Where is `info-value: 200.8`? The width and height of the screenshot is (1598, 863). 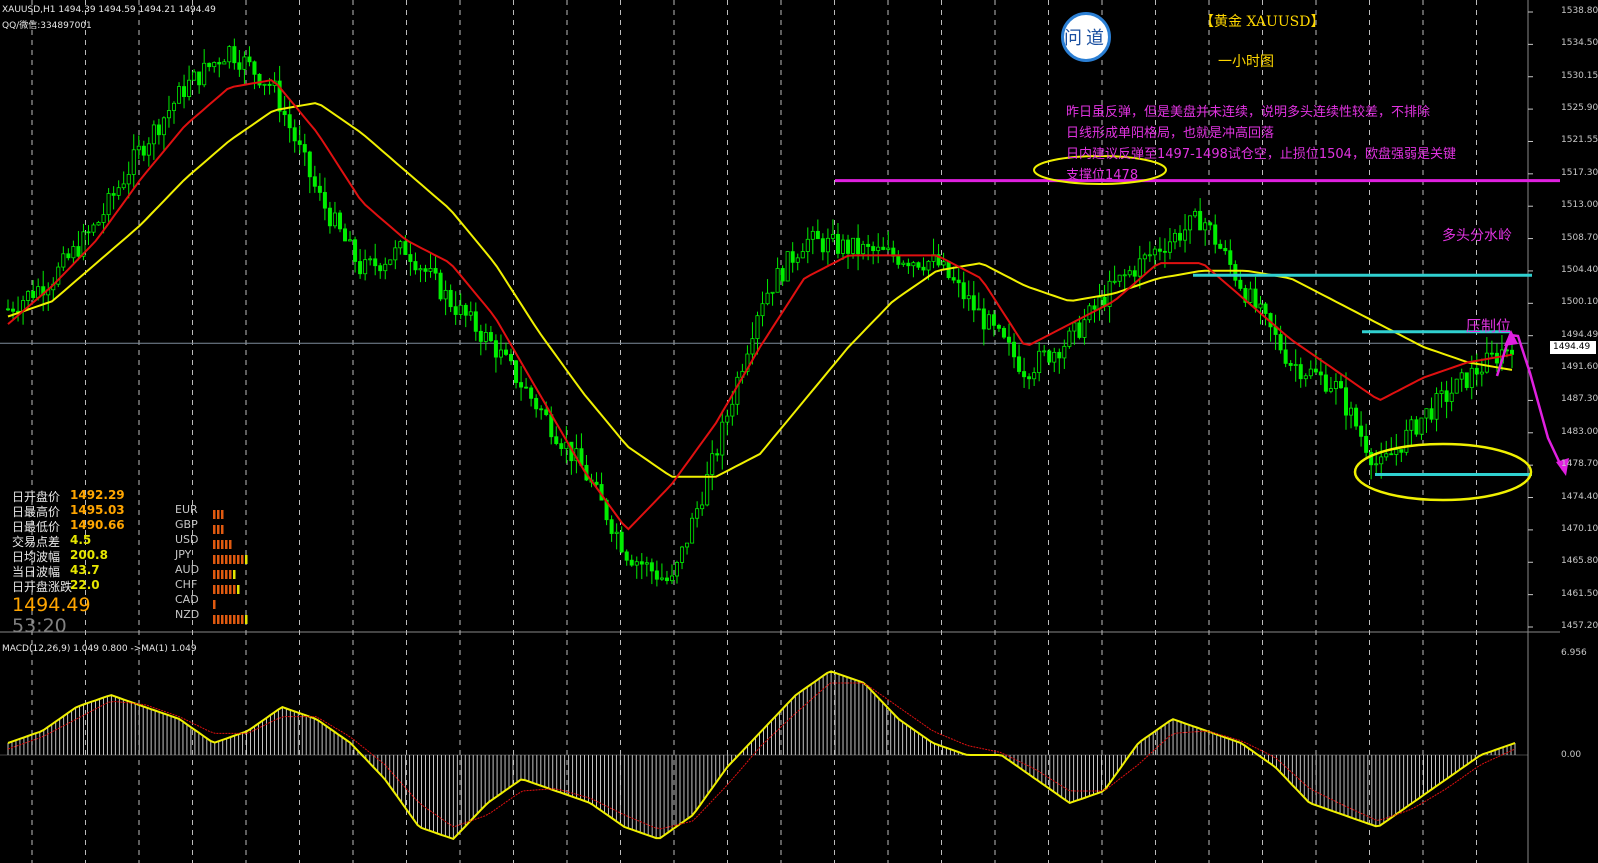 info-value: 200.8 is located at coordinates (89, 555).